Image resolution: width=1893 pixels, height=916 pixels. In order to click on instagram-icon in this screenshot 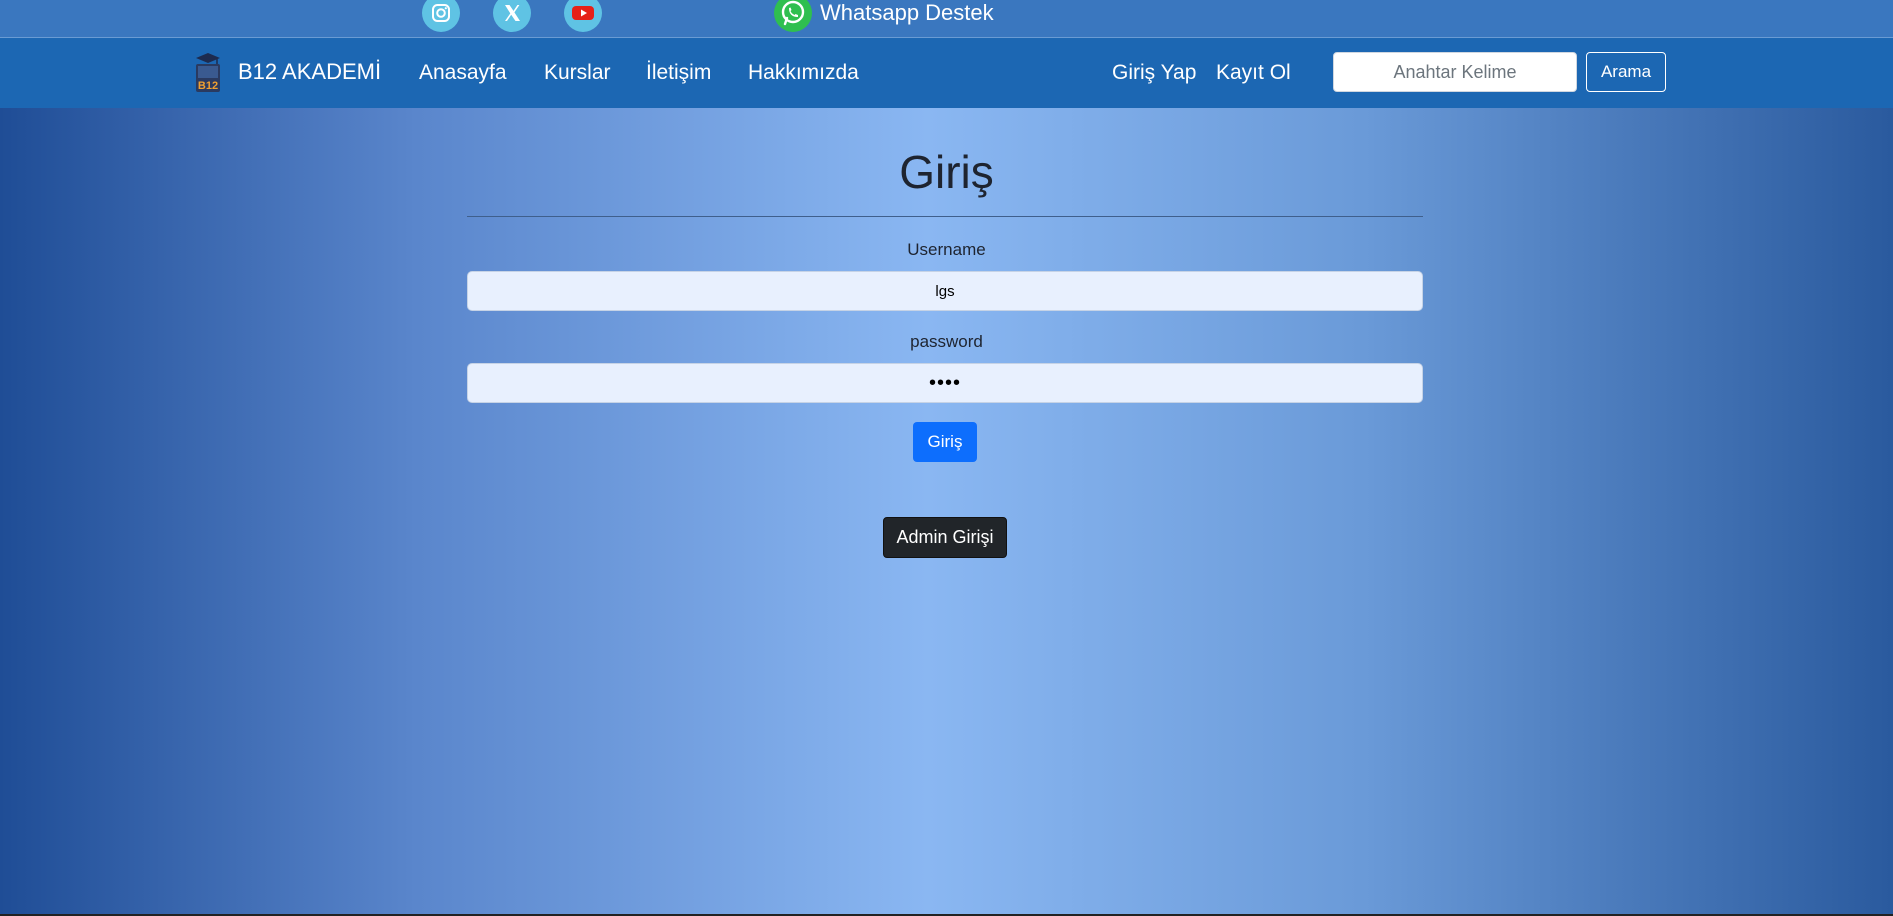, I will do `click(441, 13)`.